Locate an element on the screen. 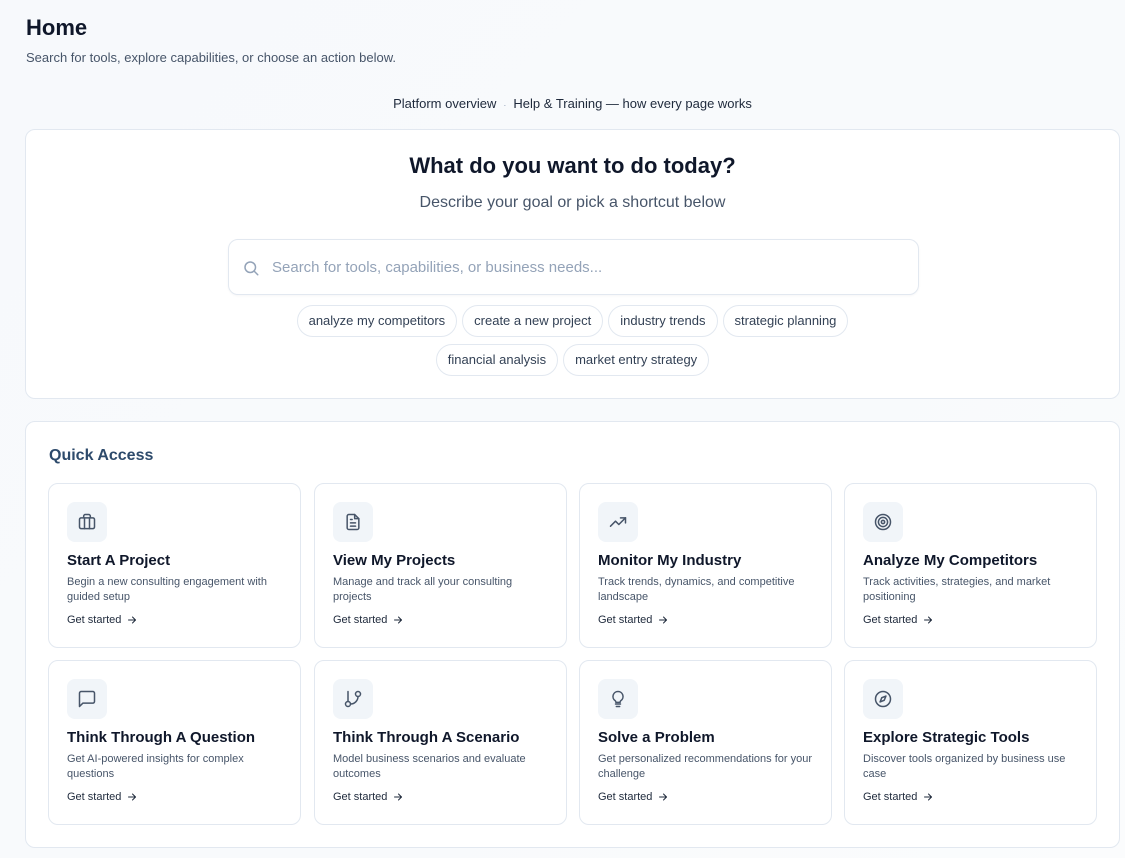  card-title: Start A Project is located at coordinates (119, 560).